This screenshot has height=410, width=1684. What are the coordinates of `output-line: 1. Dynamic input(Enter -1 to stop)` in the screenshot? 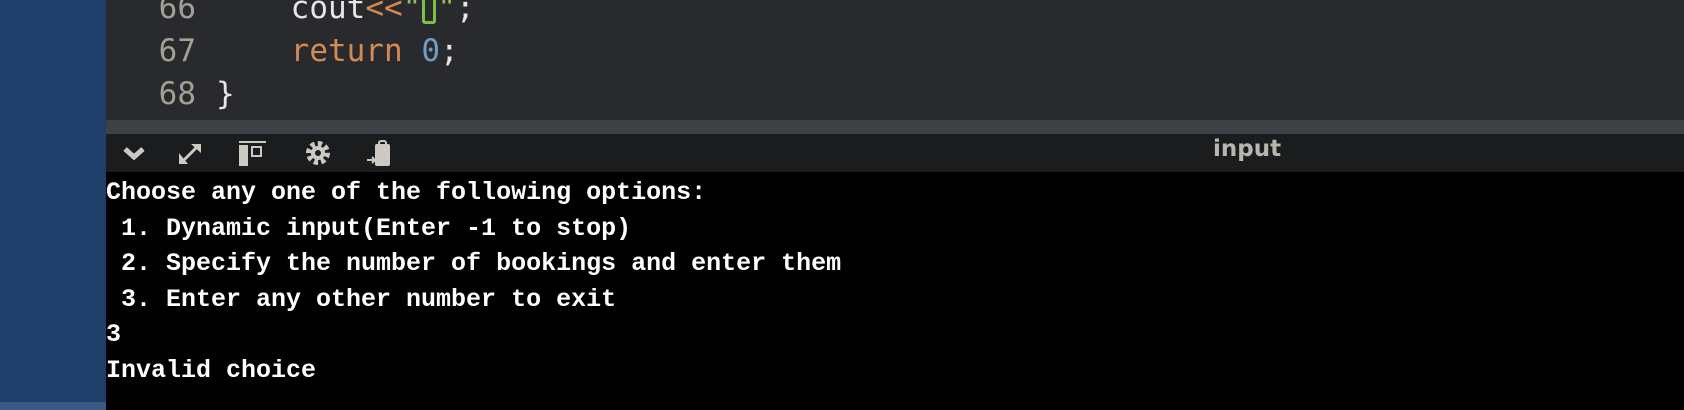 It's located at (369, 228).